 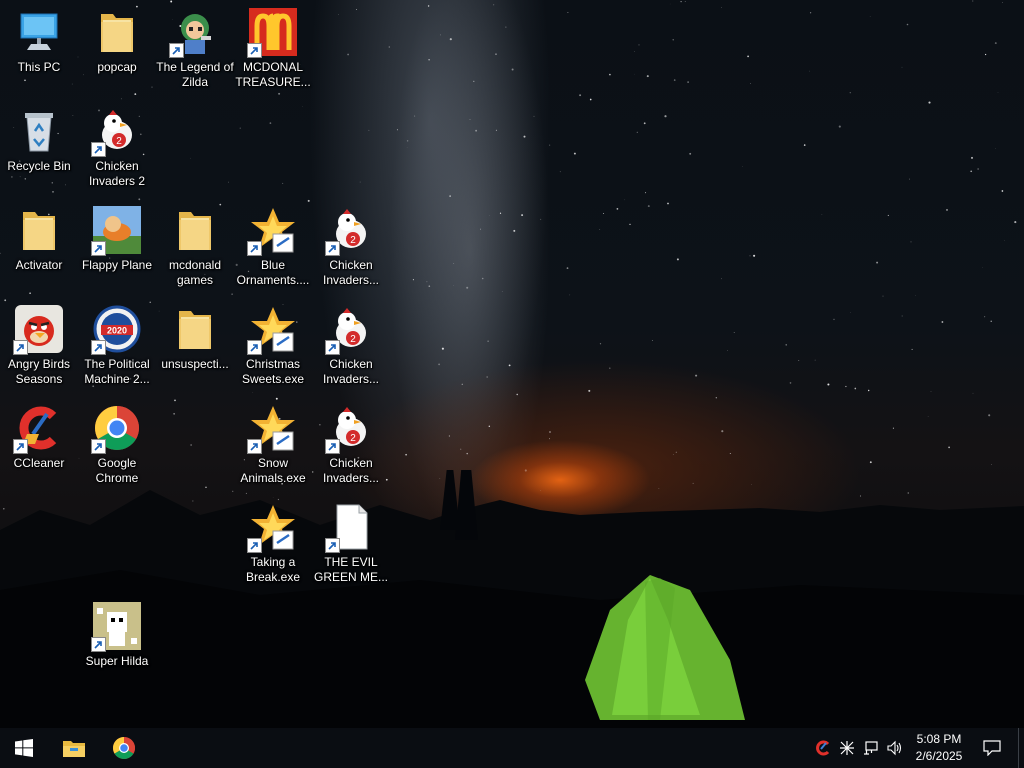 I want to click on desktop-icon-label: Activator, so click(x=39, y=265).